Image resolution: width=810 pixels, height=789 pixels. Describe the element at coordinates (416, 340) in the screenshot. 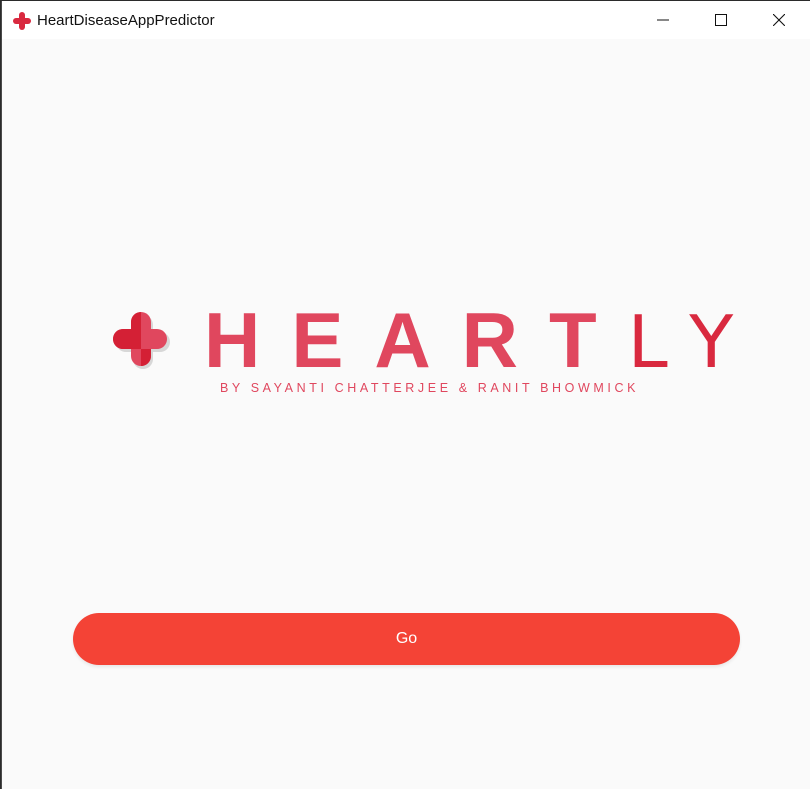

I see `brand-name-bold: HEART` at that location.